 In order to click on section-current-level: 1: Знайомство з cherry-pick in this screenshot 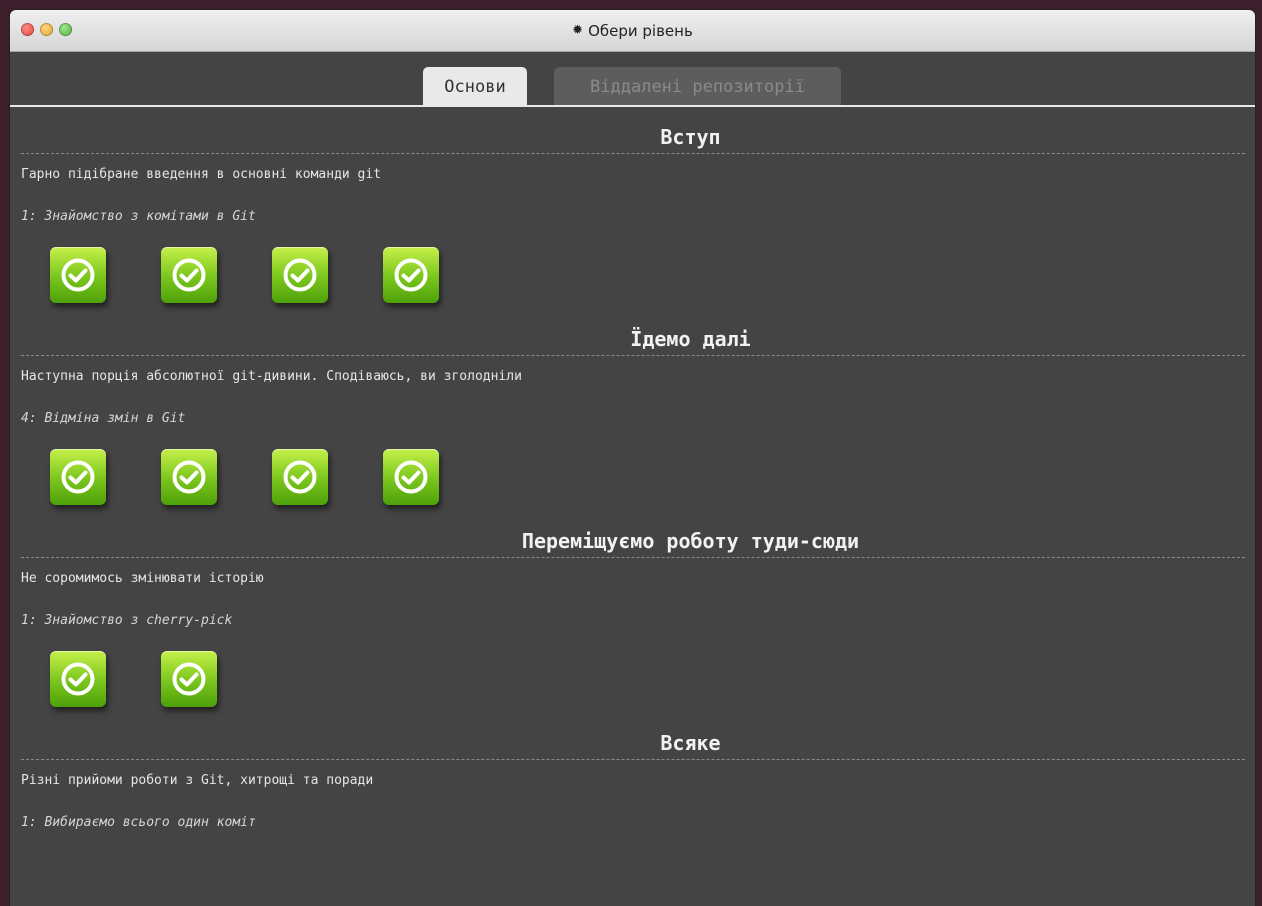, I will do `click(127, 620)`.